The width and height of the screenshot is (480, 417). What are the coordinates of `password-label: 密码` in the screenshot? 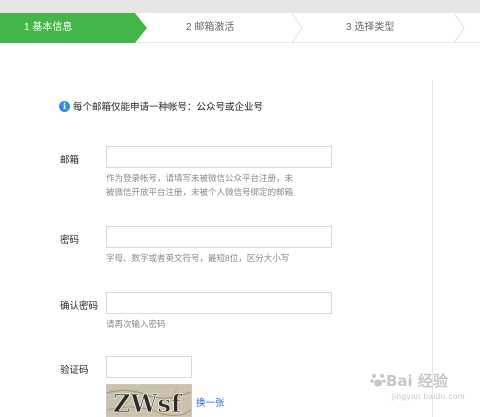 It's located at (70, 240).